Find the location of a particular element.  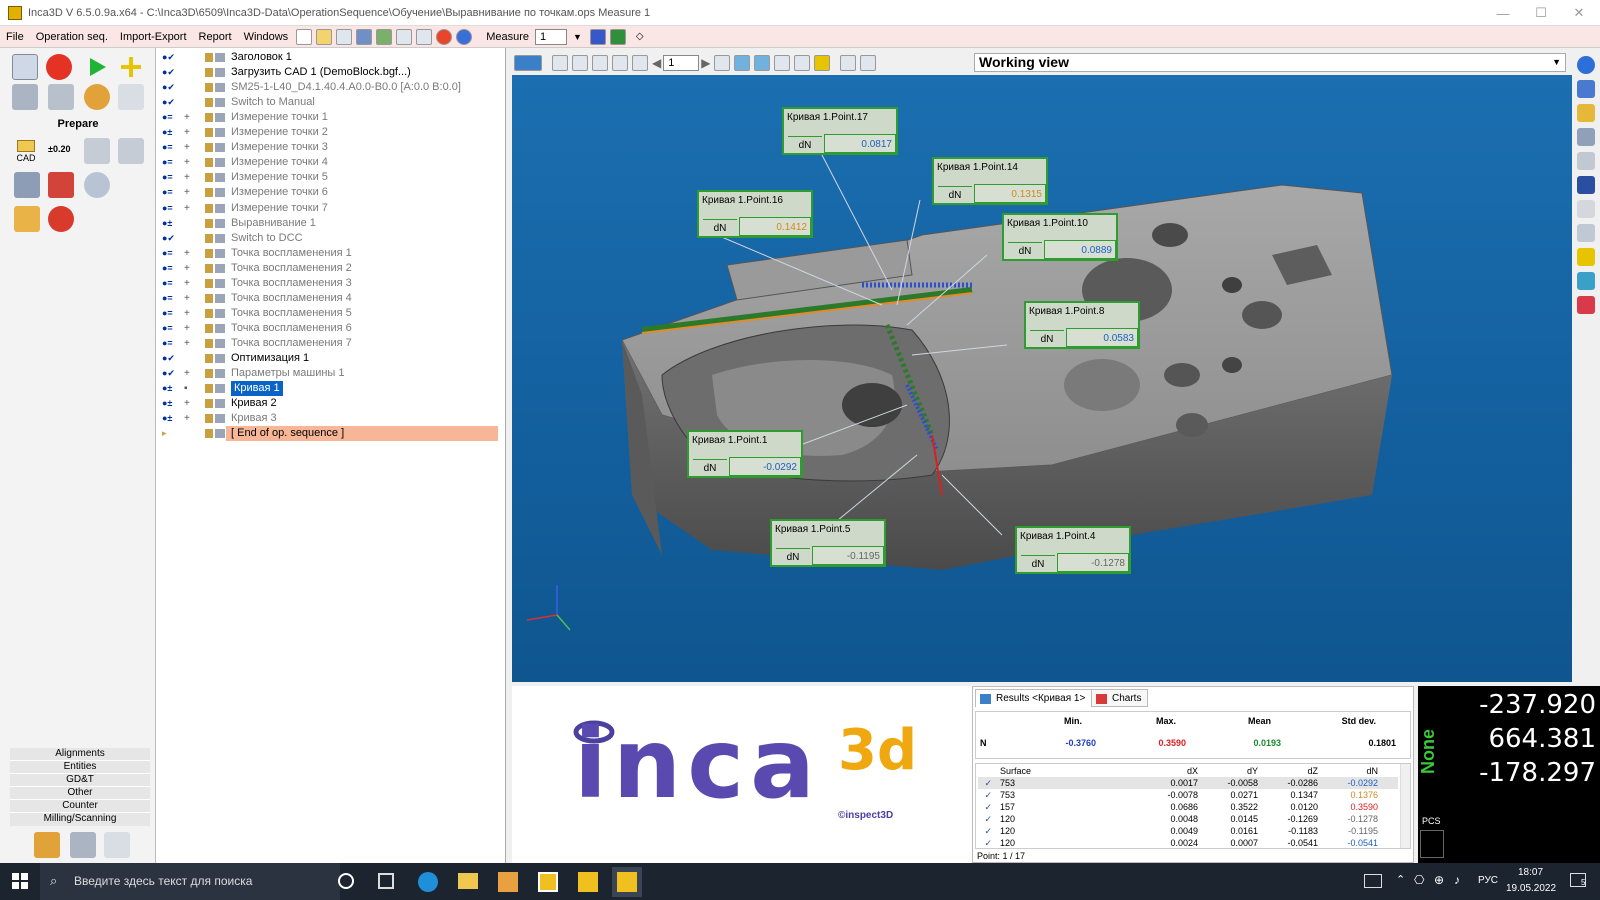

tab-charts: Charts is located at coordinates (1120, 698).